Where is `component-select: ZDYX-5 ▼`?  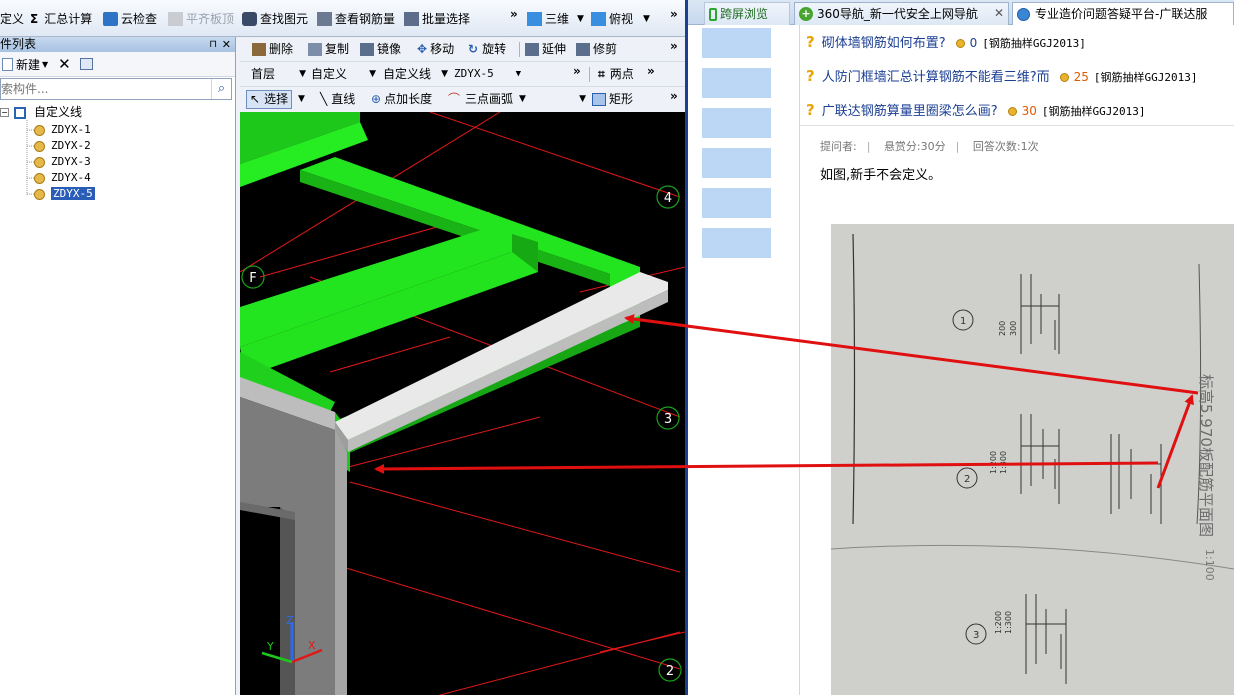
component-select: ZDYX-5 ▼ is located at coordinates (483, 74).